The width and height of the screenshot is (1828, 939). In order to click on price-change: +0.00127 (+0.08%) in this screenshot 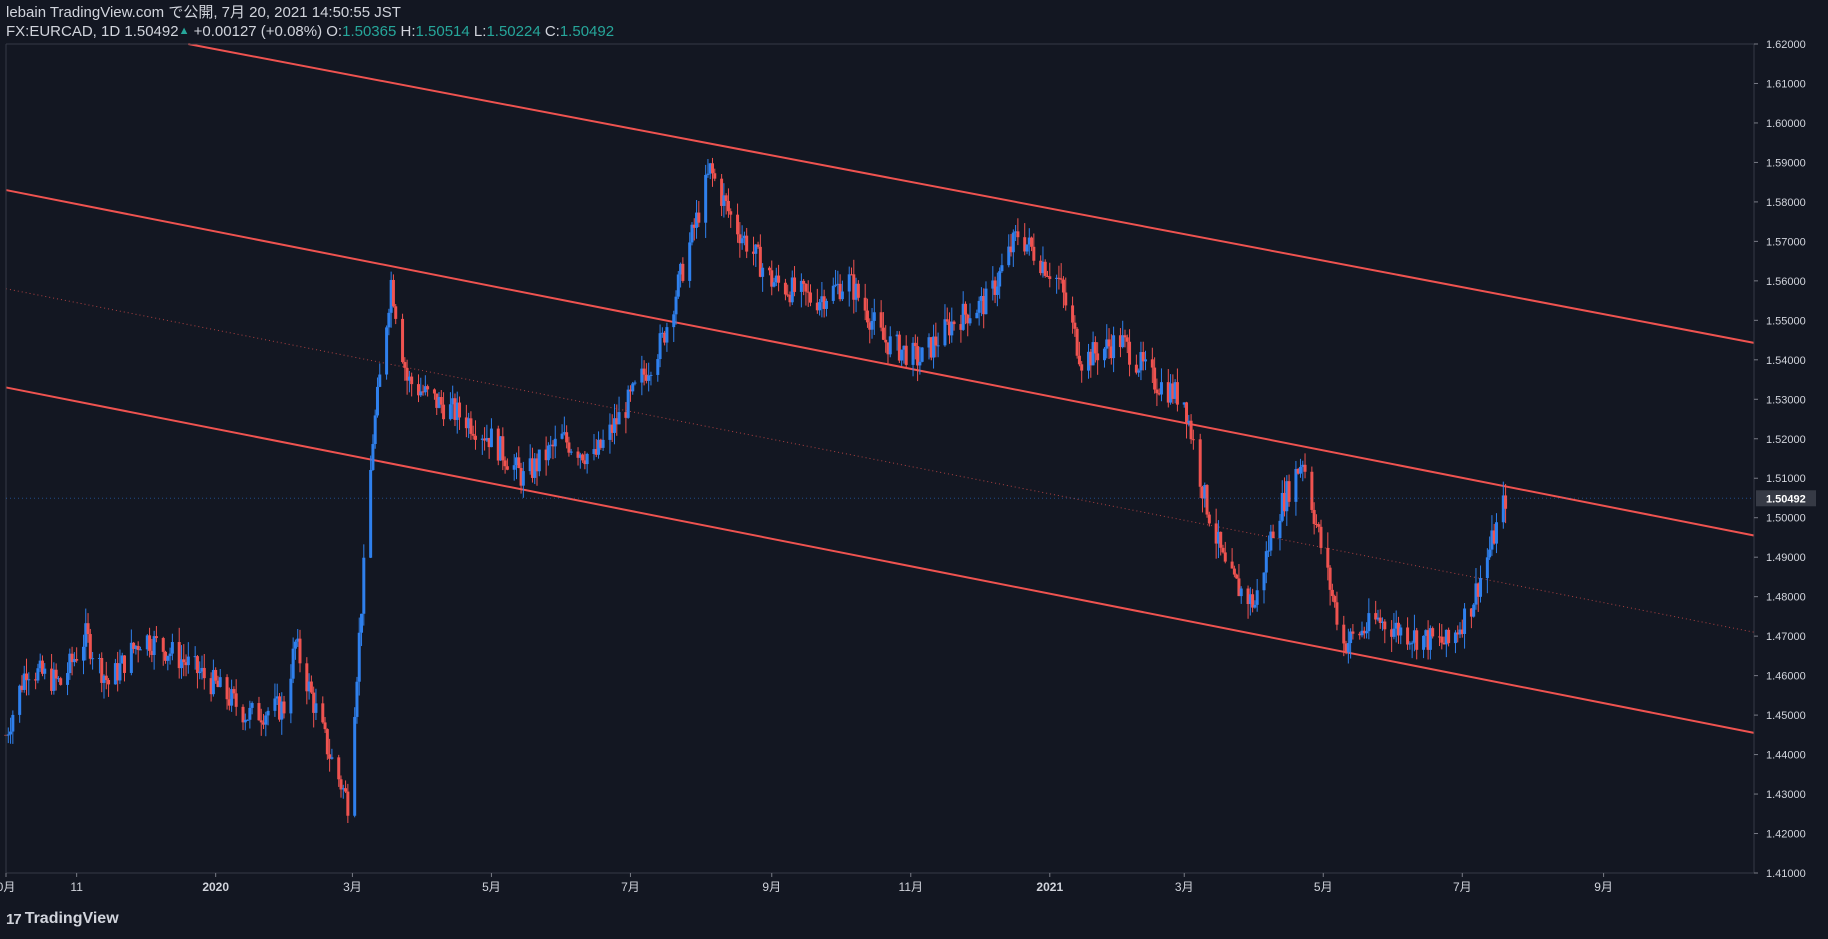, I will do `click(258, 31)`.